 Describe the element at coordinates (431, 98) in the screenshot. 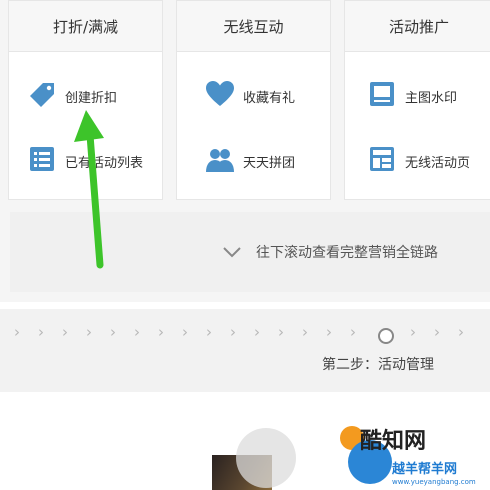

I see `main-image-watermark-label: 主图水印` at that location.